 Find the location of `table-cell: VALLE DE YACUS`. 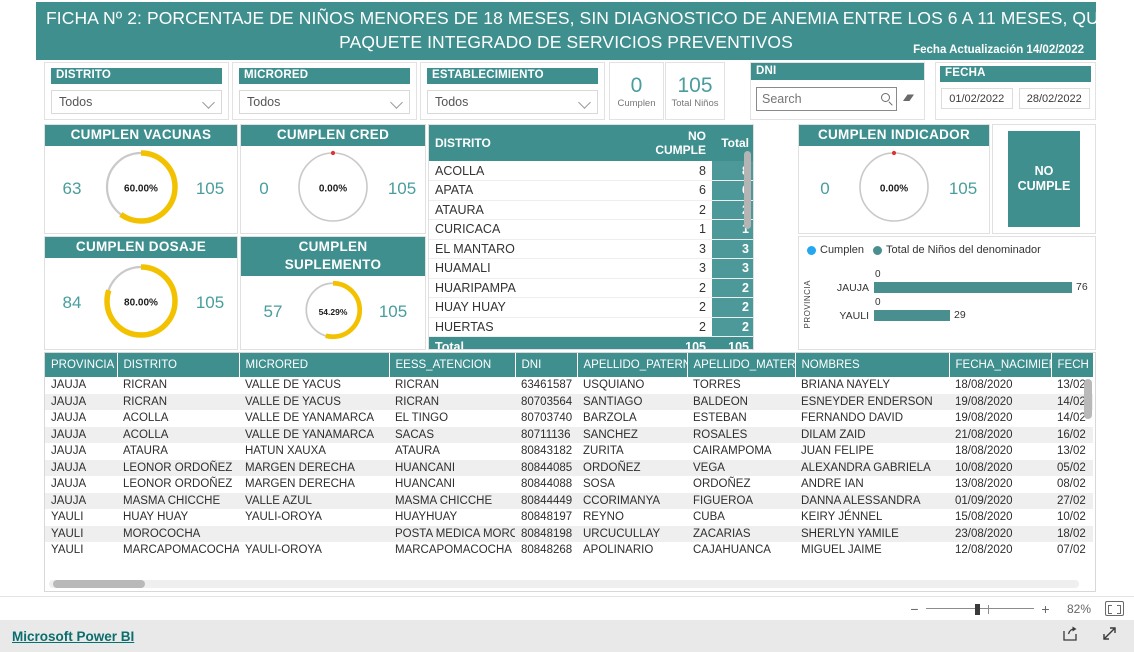

table-cell: VALLE DE YACUS is located at coordinates (293, 385).